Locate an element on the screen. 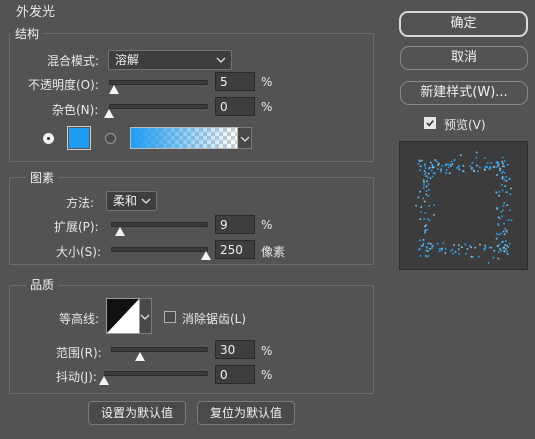  checkmark-icon is located at coordinates (430, 123).